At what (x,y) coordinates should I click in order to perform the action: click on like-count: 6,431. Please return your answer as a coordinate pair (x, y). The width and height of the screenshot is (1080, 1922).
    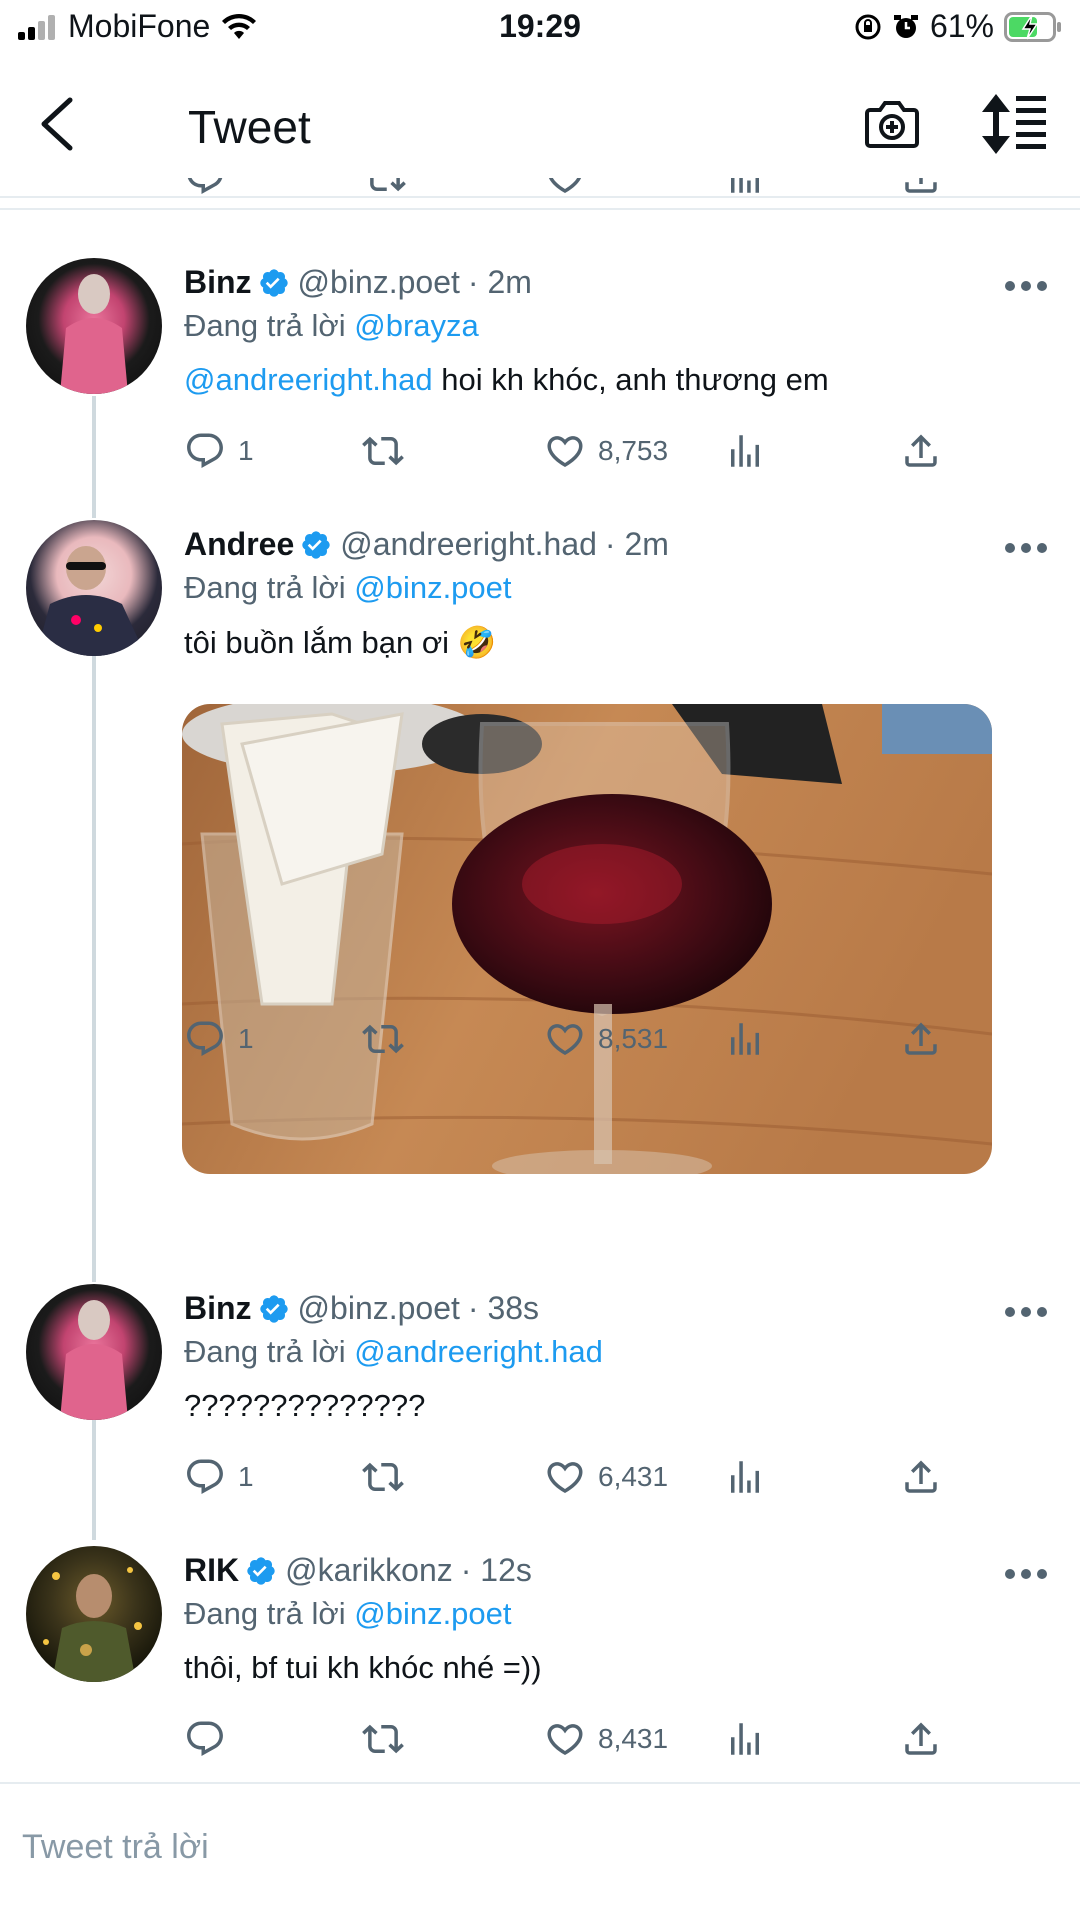
    Looking at the image, I should click on (633, 1476).